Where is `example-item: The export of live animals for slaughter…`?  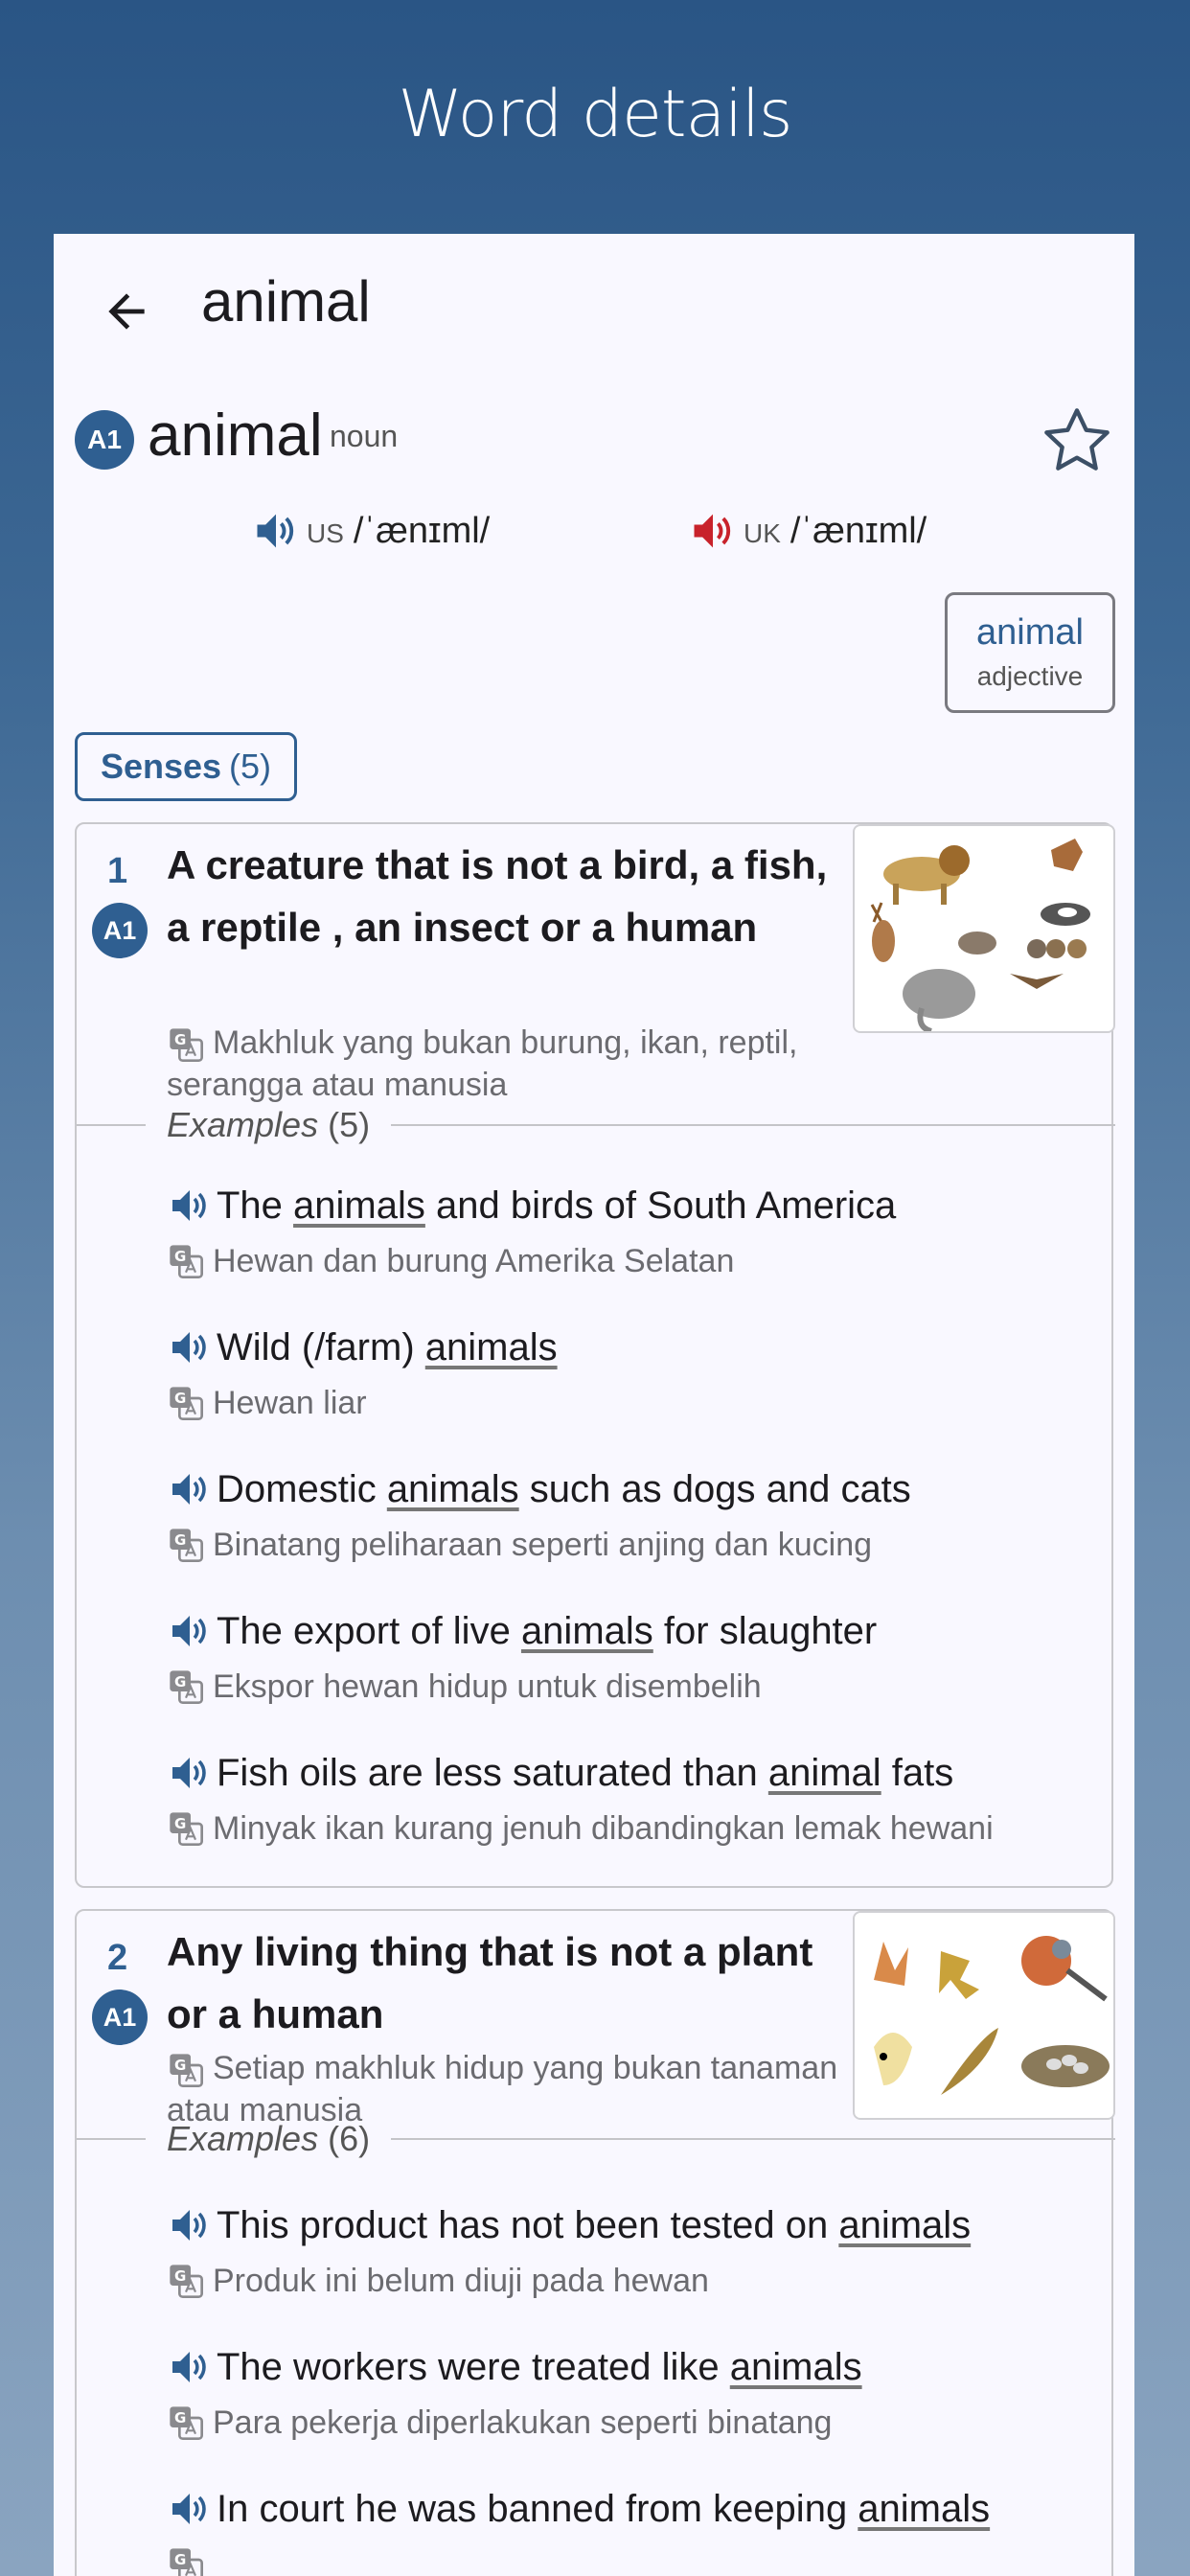
example-item: The export of live animals for slaughter… is located at coordinates (637, 1657).